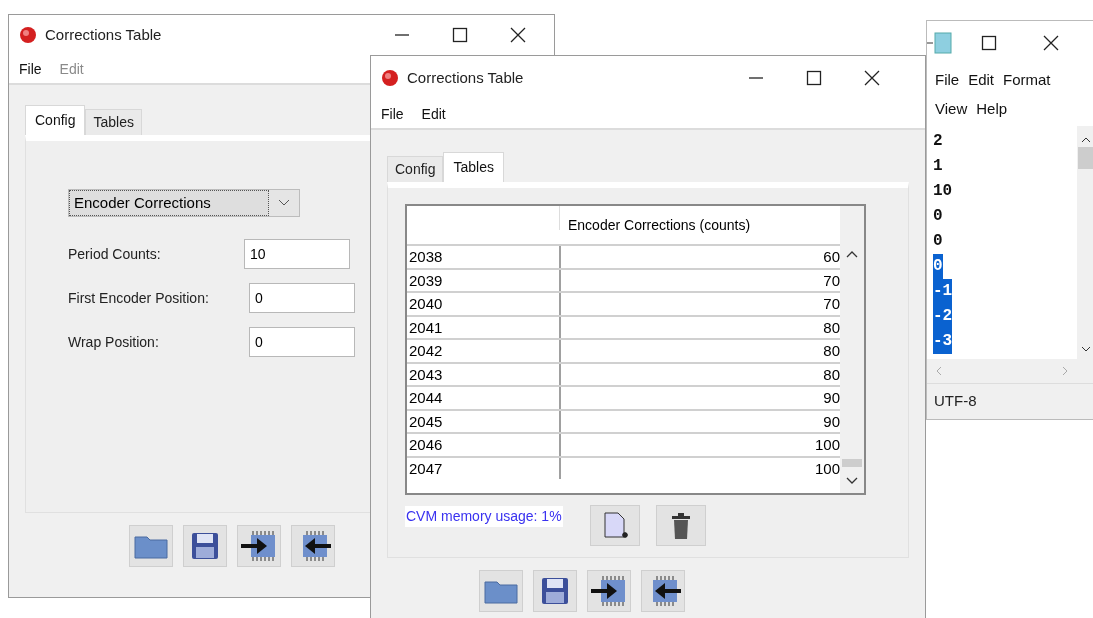 The height and width of the screenshot is (618, 1093). I want to click on trash-icon, so click(680, 525).